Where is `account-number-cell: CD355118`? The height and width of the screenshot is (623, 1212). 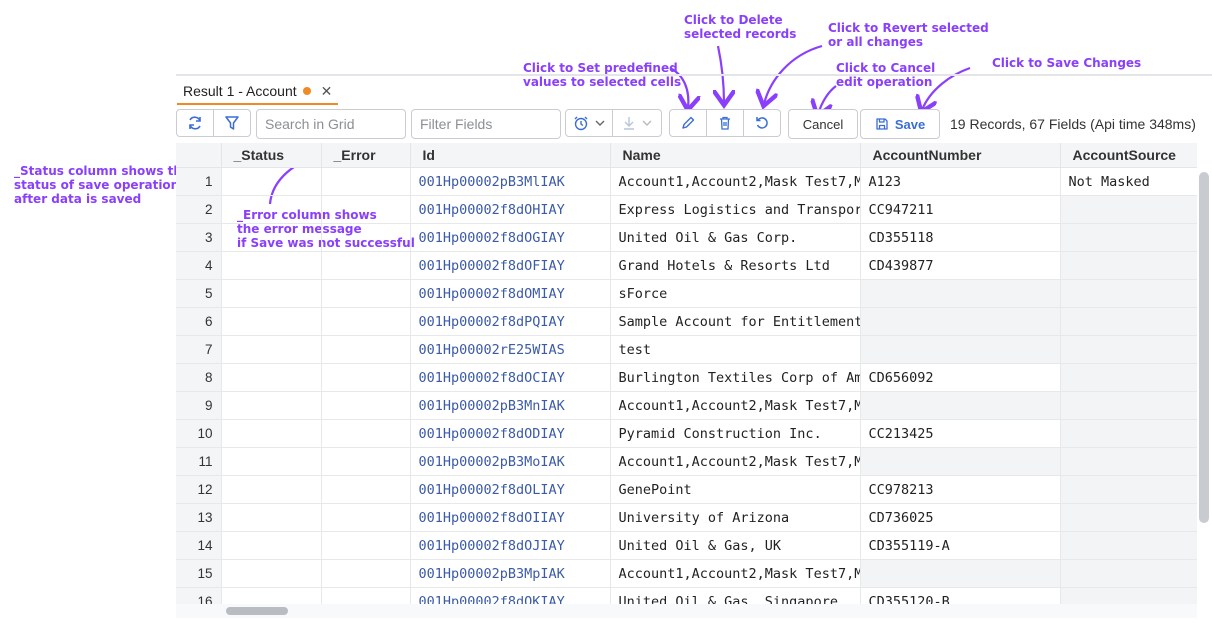 account-number-cell: CD355118 is located at coordinates (960, 237).